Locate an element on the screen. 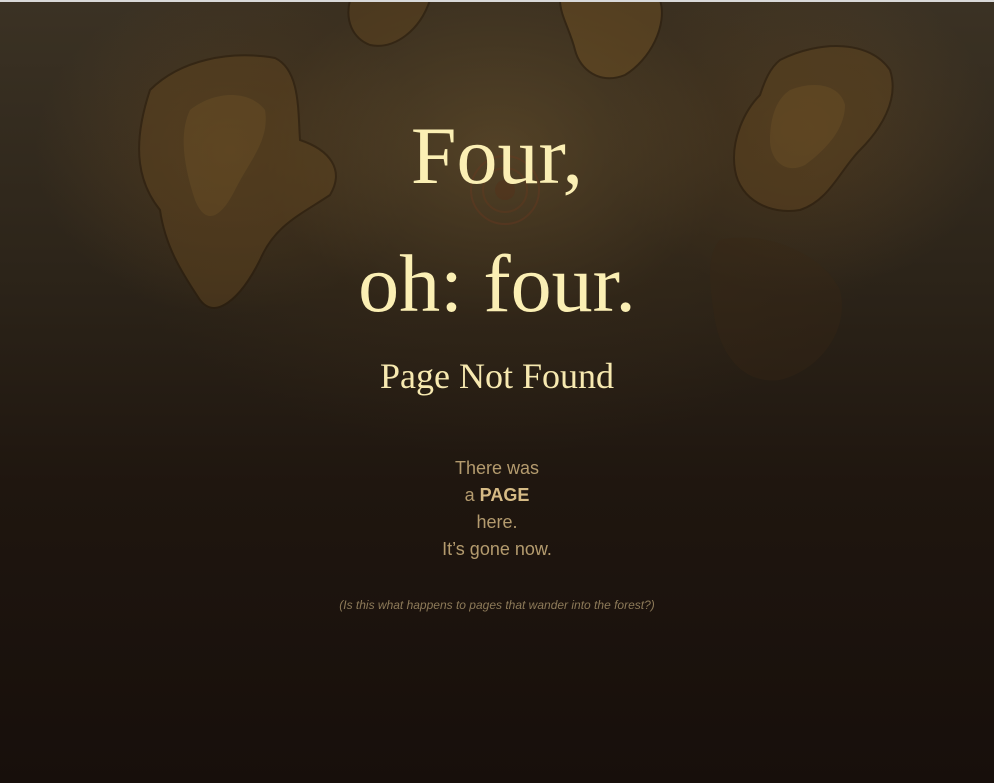 The image size is (994, 783). heading-line-2: oh: four. is located at coordinates (497, 283).